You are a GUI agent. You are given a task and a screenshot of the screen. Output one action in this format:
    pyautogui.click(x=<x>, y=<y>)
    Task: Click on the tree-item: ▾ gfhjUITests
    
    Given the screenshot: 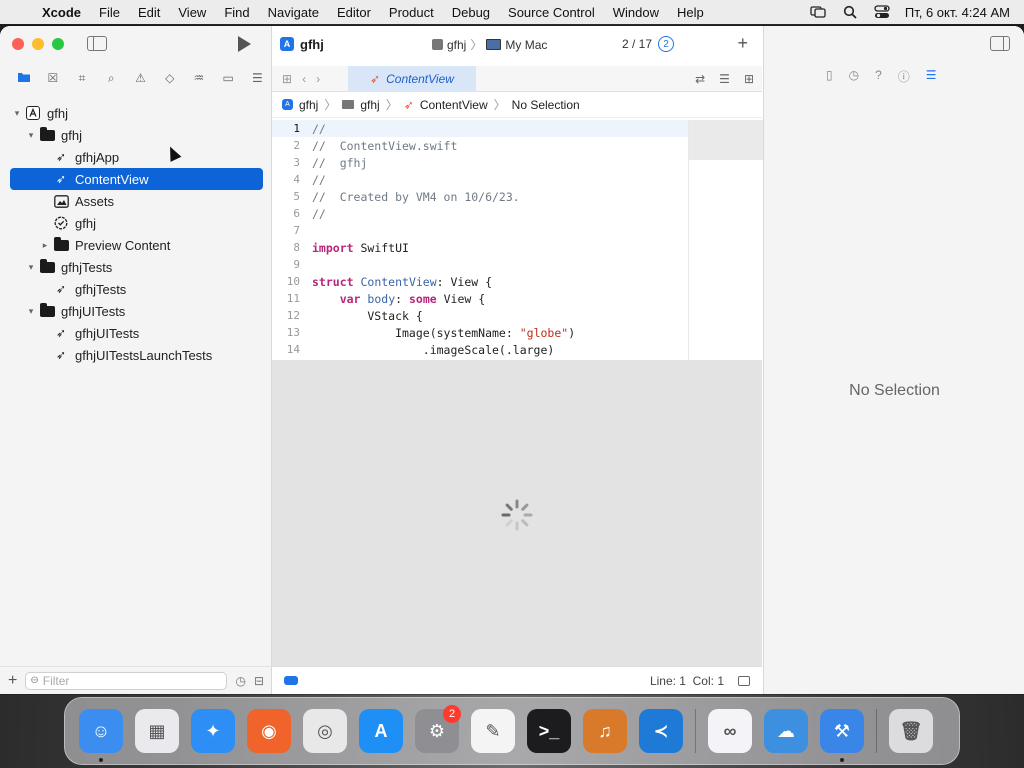 What is the action you would take?
    pyautogui.click(x=136, y=311)
    